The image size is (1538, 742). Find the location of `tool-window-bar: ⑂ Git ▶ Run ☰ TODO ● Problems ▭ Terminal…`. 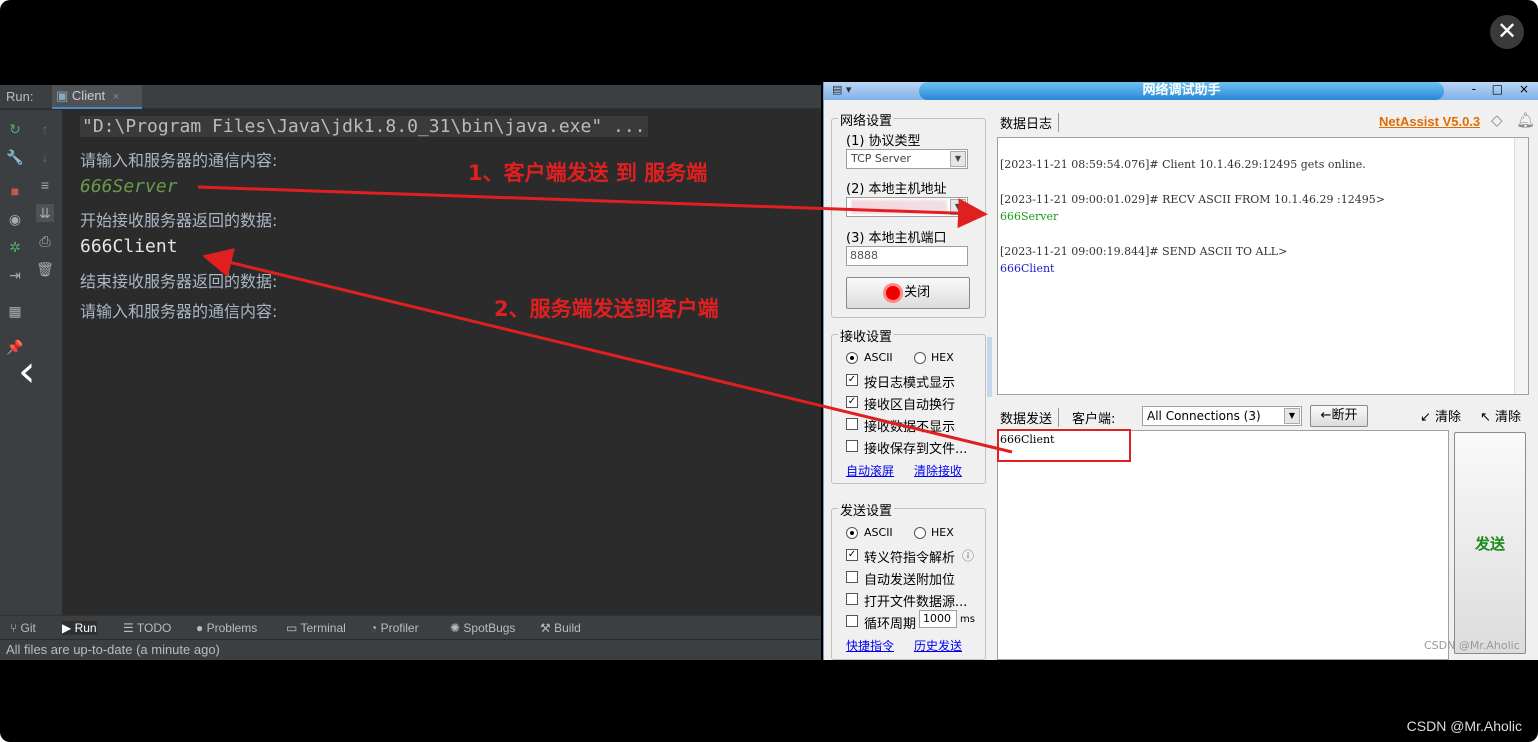

tool-window-bar: ⑂ Git ▶ Run ☰ TODO ● Problems ▭ Terminal… is located at coordinates (410, 627).